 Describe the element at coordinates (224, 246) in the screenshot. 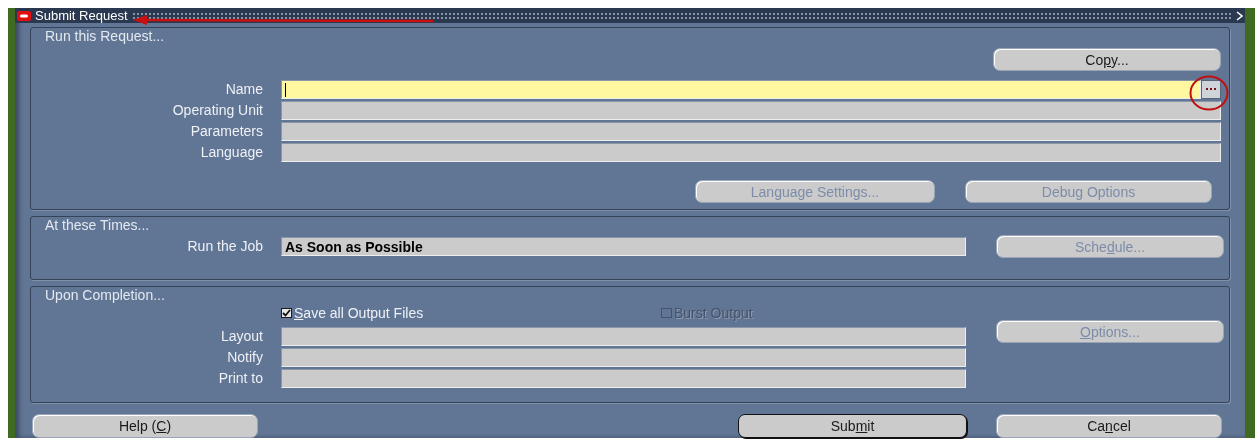

I see `field-label: Run the Job` at that location.